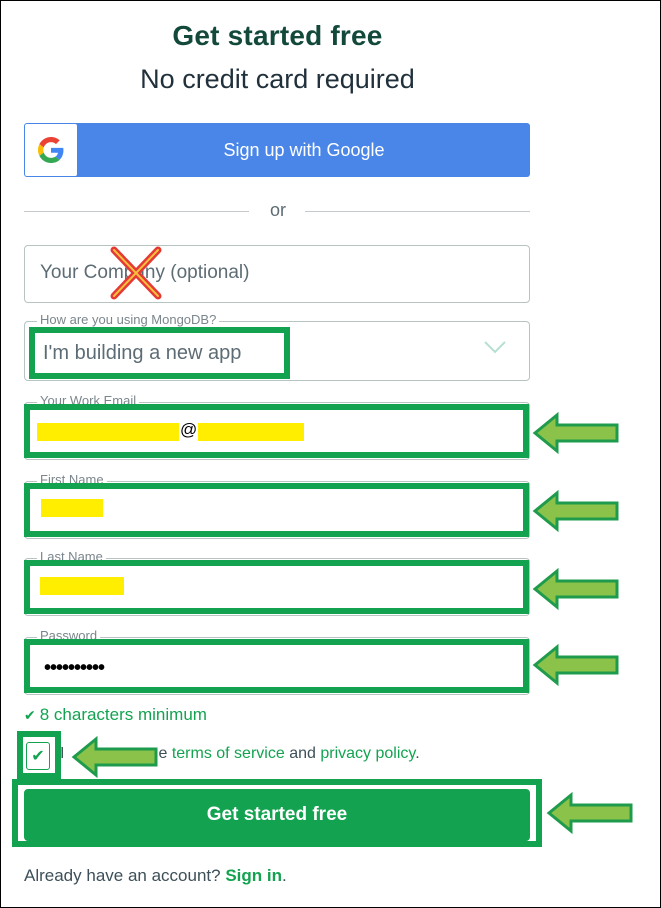 The image size is (661, 908). What do you see at coordinates (277, 79) in the screenshot?
I see `page-subtitle: No credit card required` at bounding box center [277, 79].